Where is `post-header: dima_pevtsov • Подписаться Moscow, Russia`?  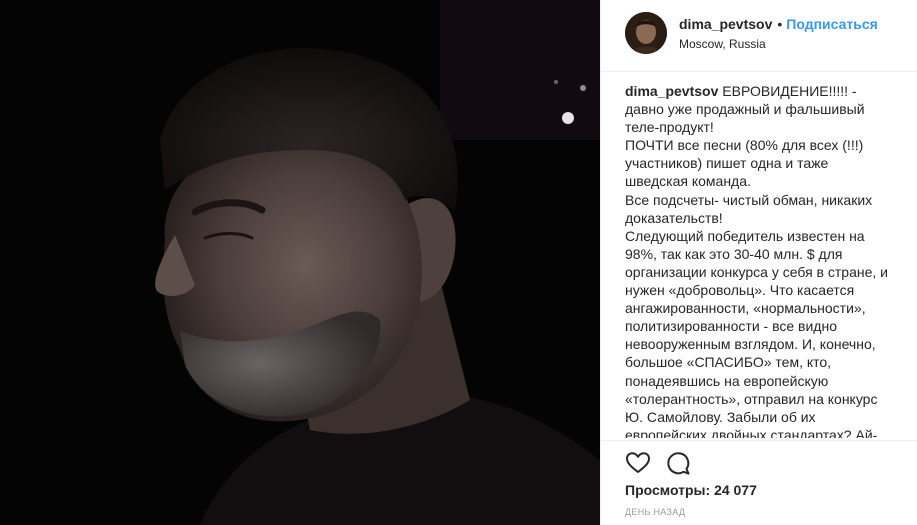
post-header: dima_pevtsov • Подписаться Moscow, Russia is located at coordinates (759, 36).